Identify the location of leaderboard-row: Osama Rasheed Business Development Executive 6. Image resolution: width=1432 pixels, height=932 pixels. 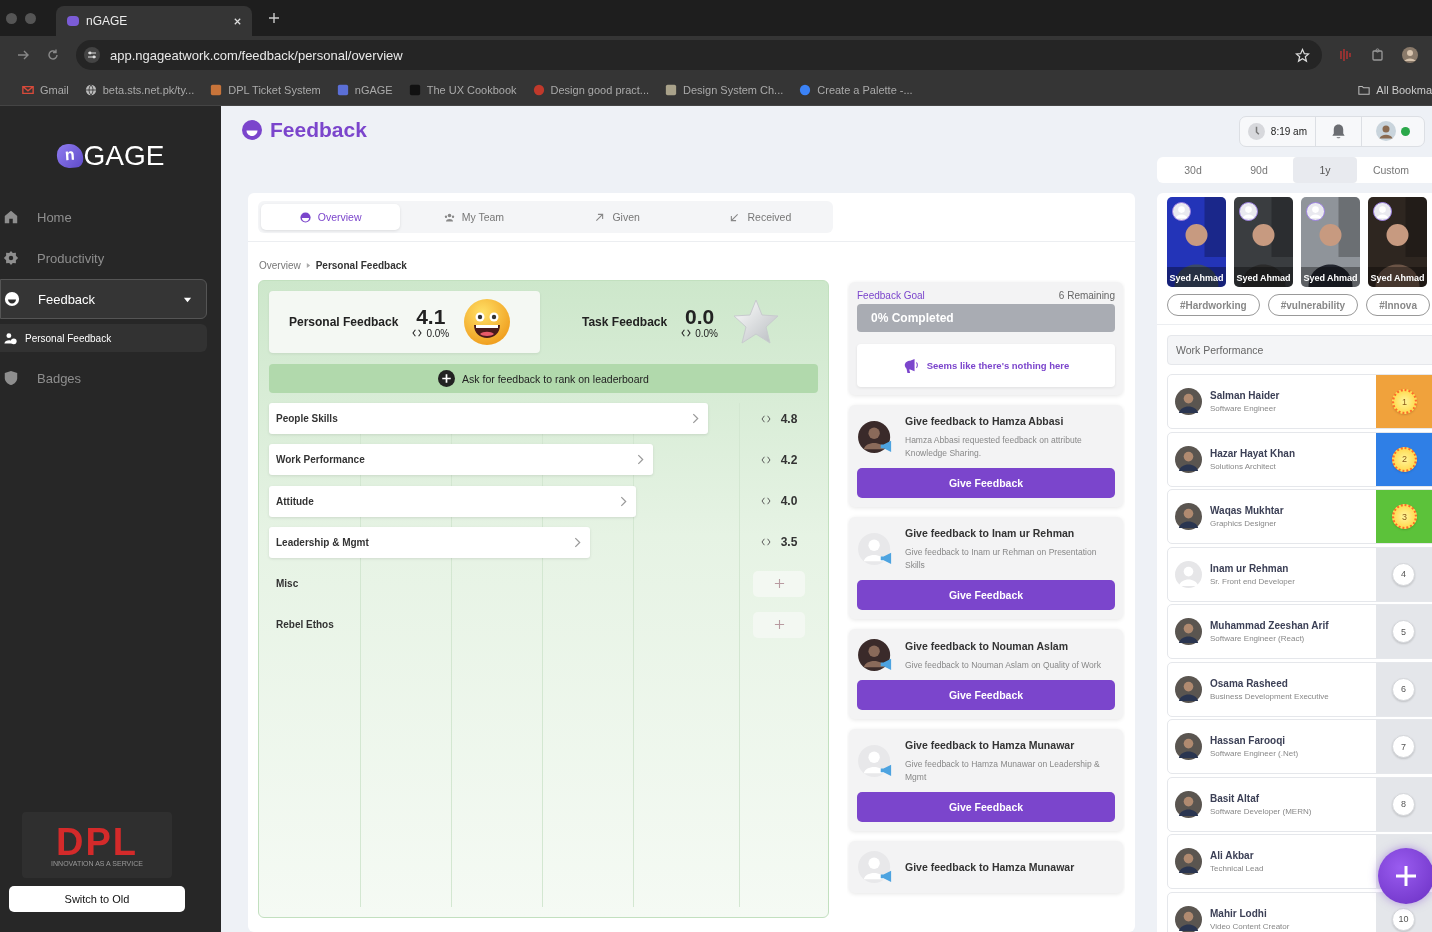
(1299, 689).